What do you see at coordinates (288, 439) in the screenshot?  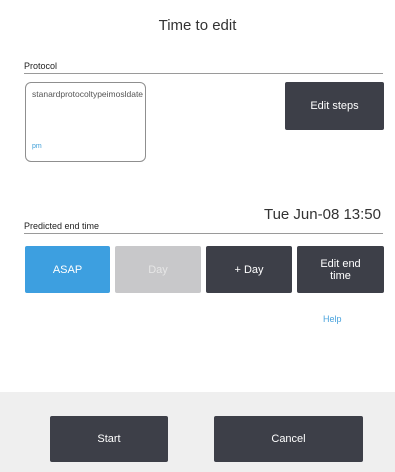 I see `cancel-button: Cancel` at bounding box center [288, 439].